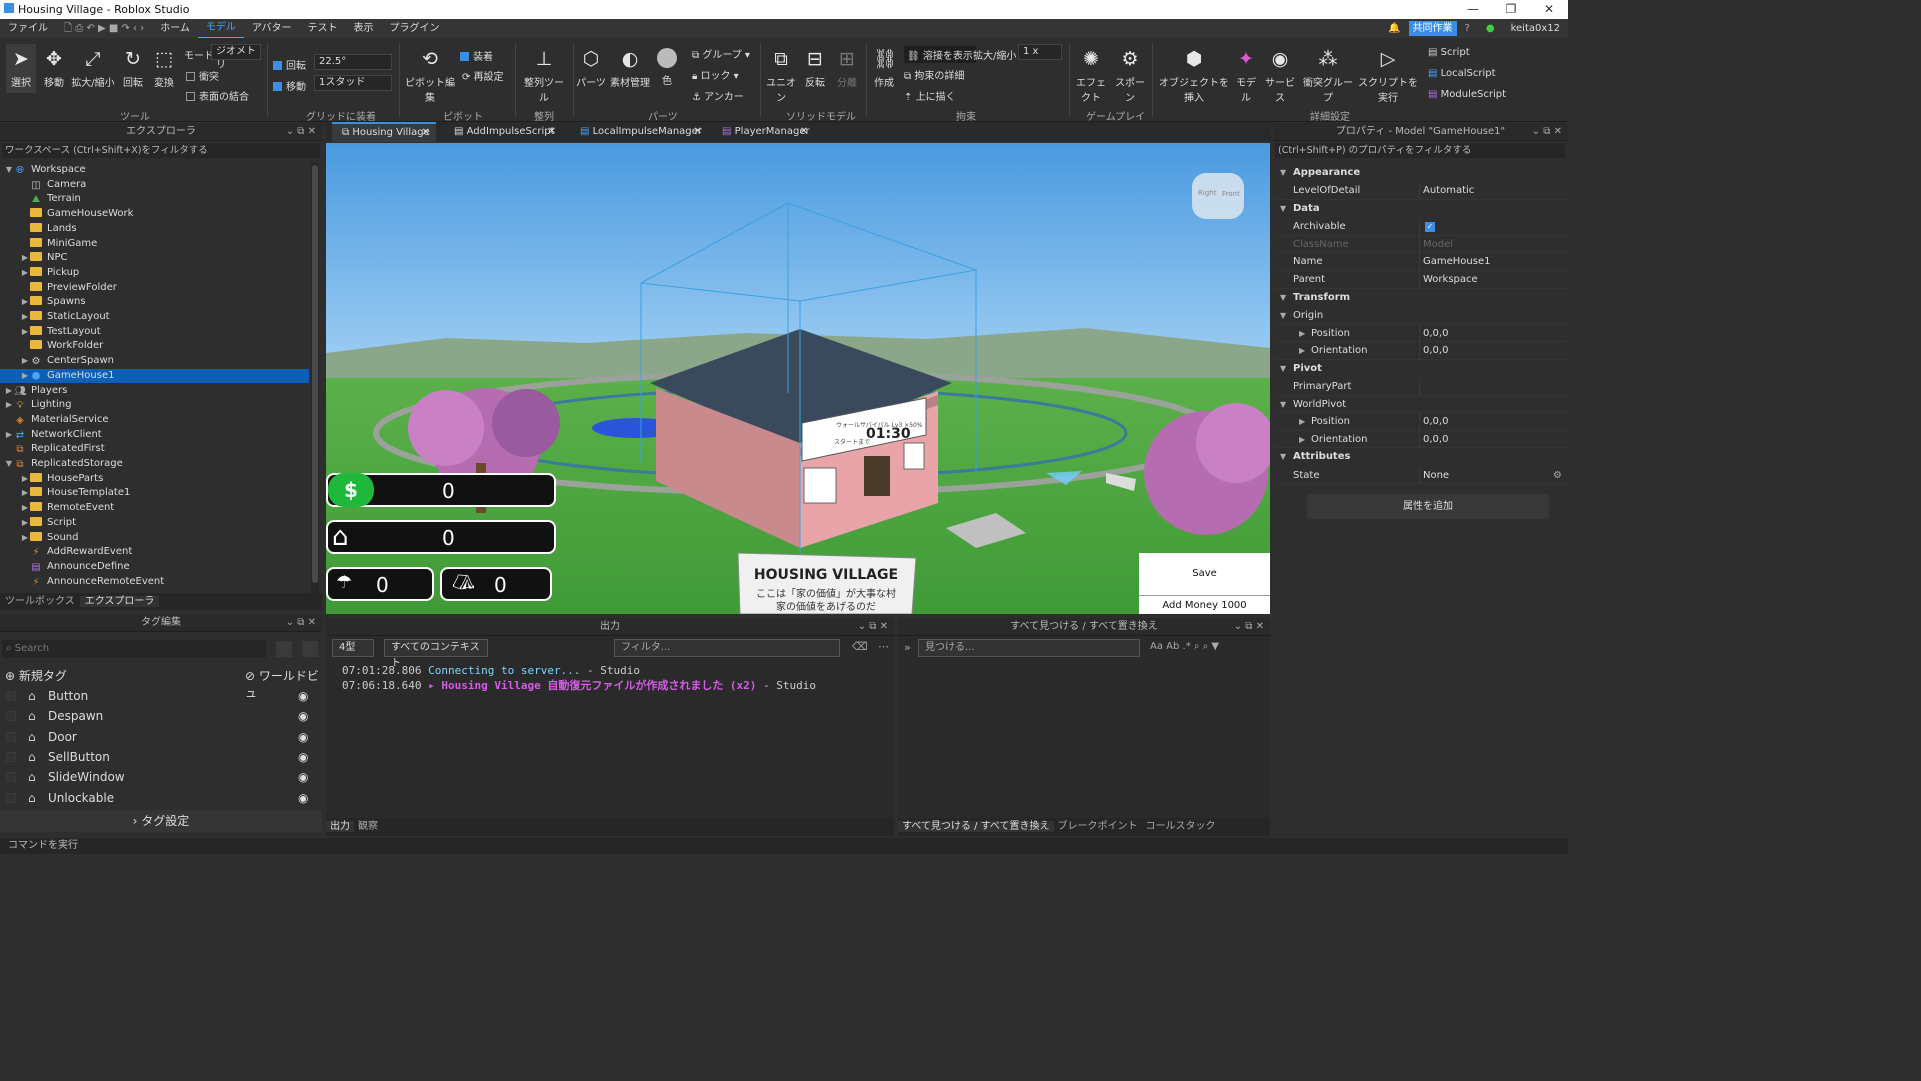 The width and height of the screenshot is (1921, 1081). Describe the element at coordinates (503, 132) in the screenshot. I see `tab-add-impulse-script: ▤ AddImpulseScript ✕` at that location.